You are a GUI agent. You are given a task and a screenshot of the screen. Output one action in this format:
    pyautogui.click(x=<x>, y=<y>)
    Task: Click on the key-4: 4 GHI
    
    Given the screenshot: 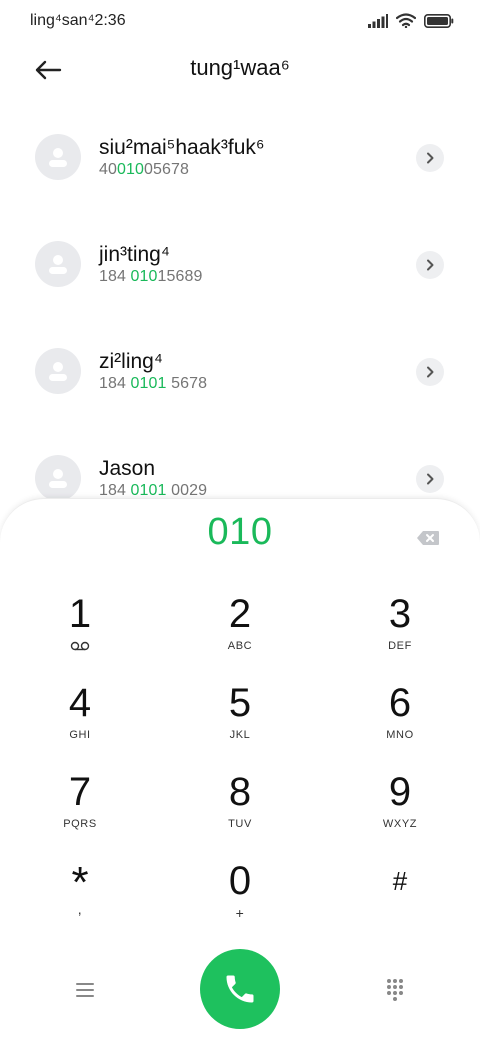 What is the action you would take?
    pyautogui.click(x=80, y=720)
    